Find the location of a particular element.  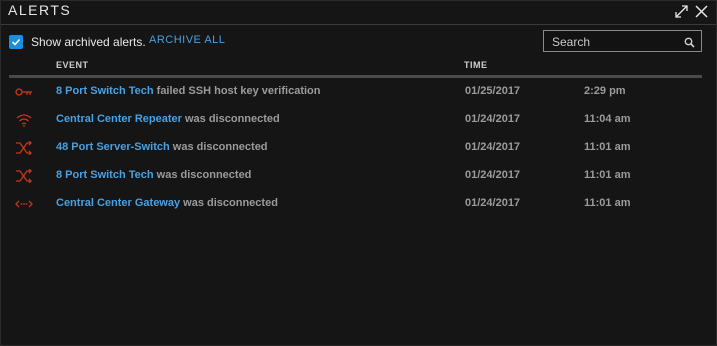

panel-title: ALERTS is located at coordinates (40, 10).